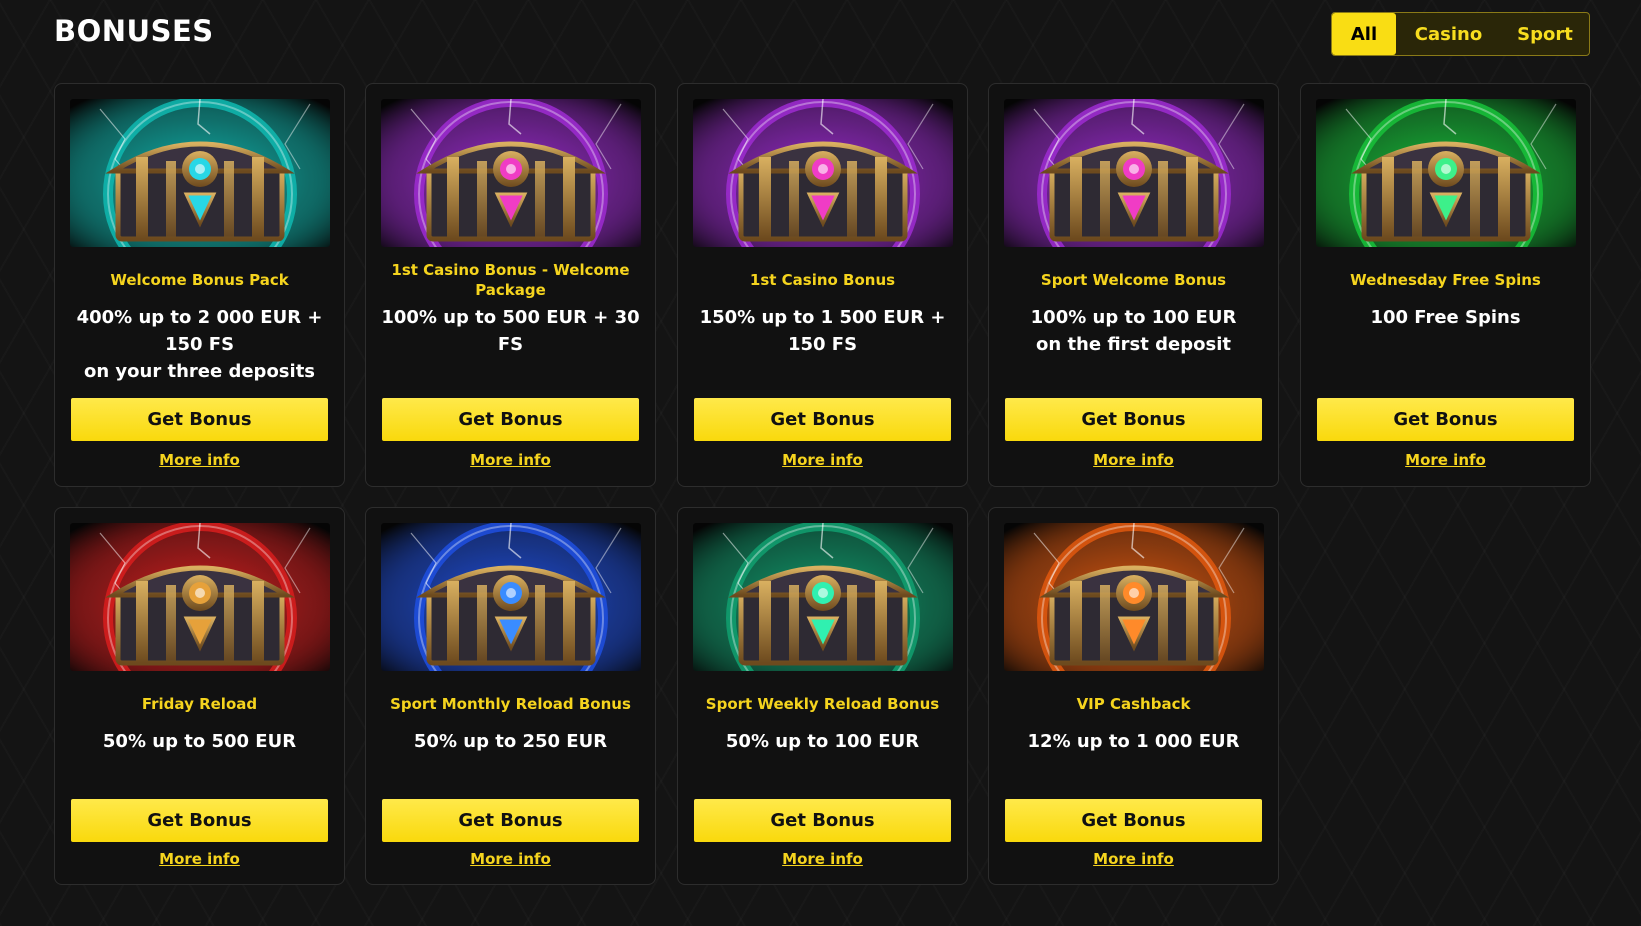  I want to click on tab-casino: Casino, so click(1448, 34).